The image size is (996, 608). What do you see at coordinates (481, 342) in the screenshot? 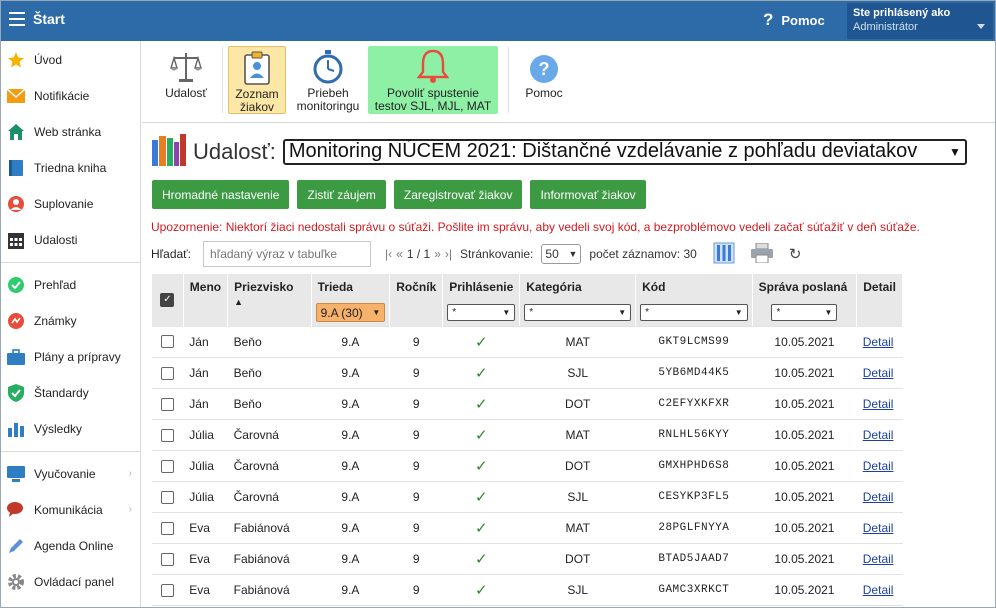
I see `cell-login: ✓` at bounding box center [481, 342].